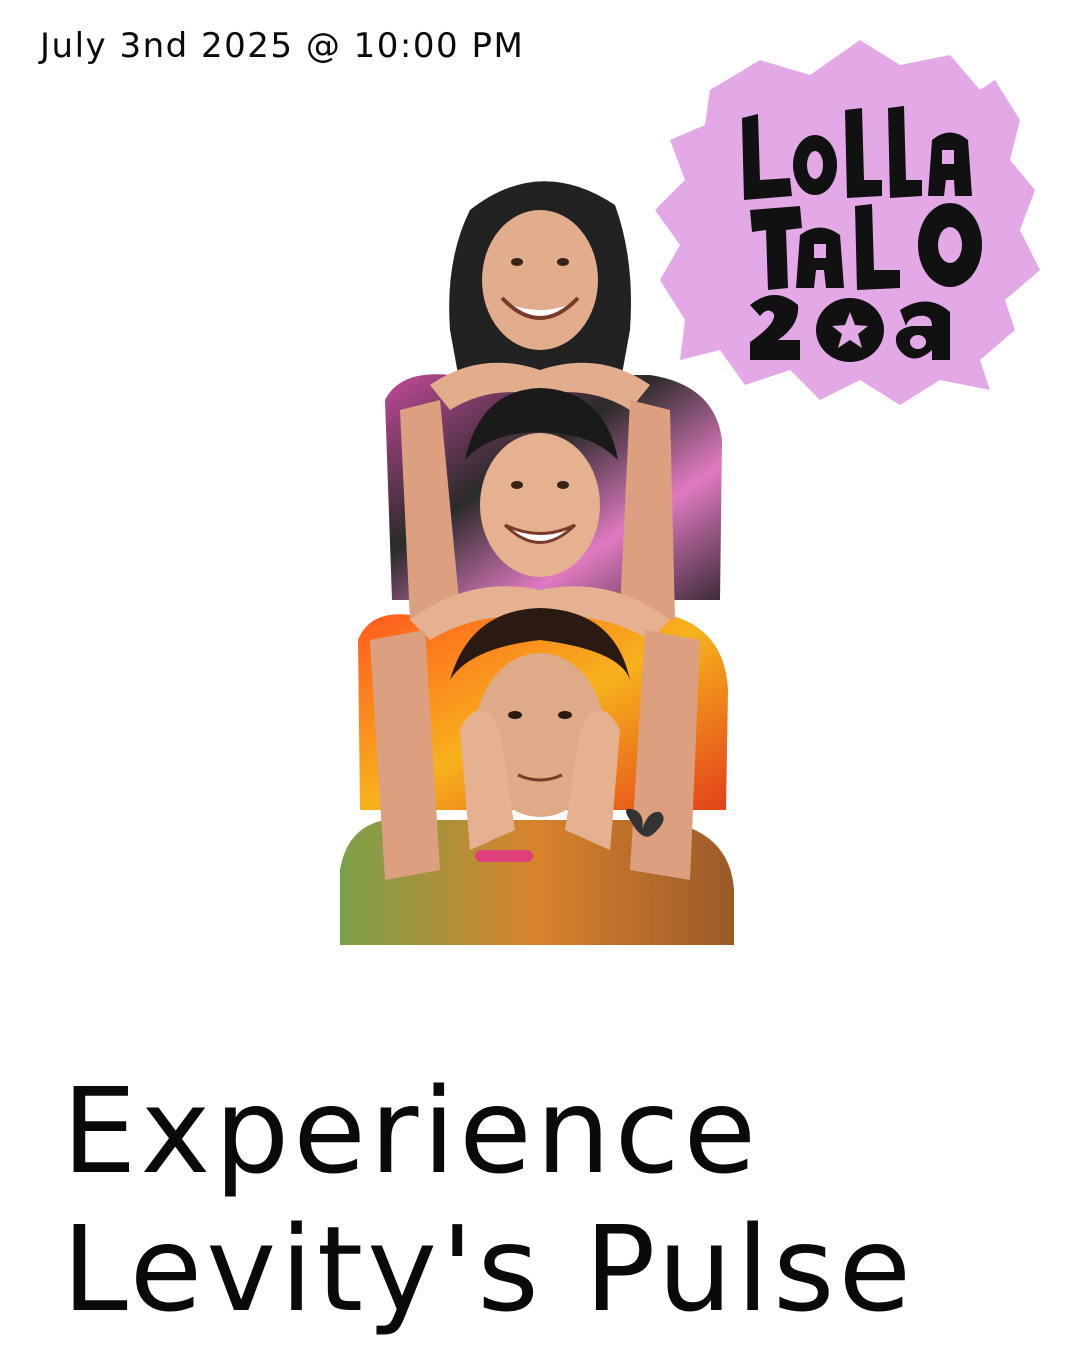 This screenshot has height=1350, width=1080. What do you see at coordinates (540, 280) in the screenshot?
I see `top-face` at bounding box center [540, 280].